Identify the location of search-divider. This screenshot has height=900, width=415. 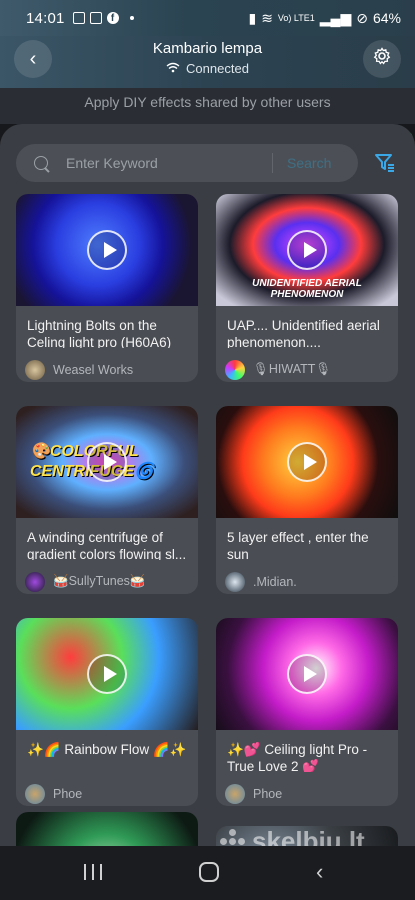
(272, 163).